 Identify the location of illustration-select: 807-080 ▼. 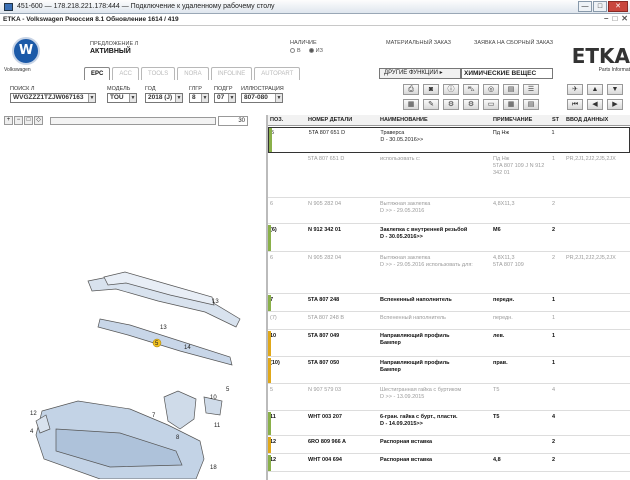
(262, 98).